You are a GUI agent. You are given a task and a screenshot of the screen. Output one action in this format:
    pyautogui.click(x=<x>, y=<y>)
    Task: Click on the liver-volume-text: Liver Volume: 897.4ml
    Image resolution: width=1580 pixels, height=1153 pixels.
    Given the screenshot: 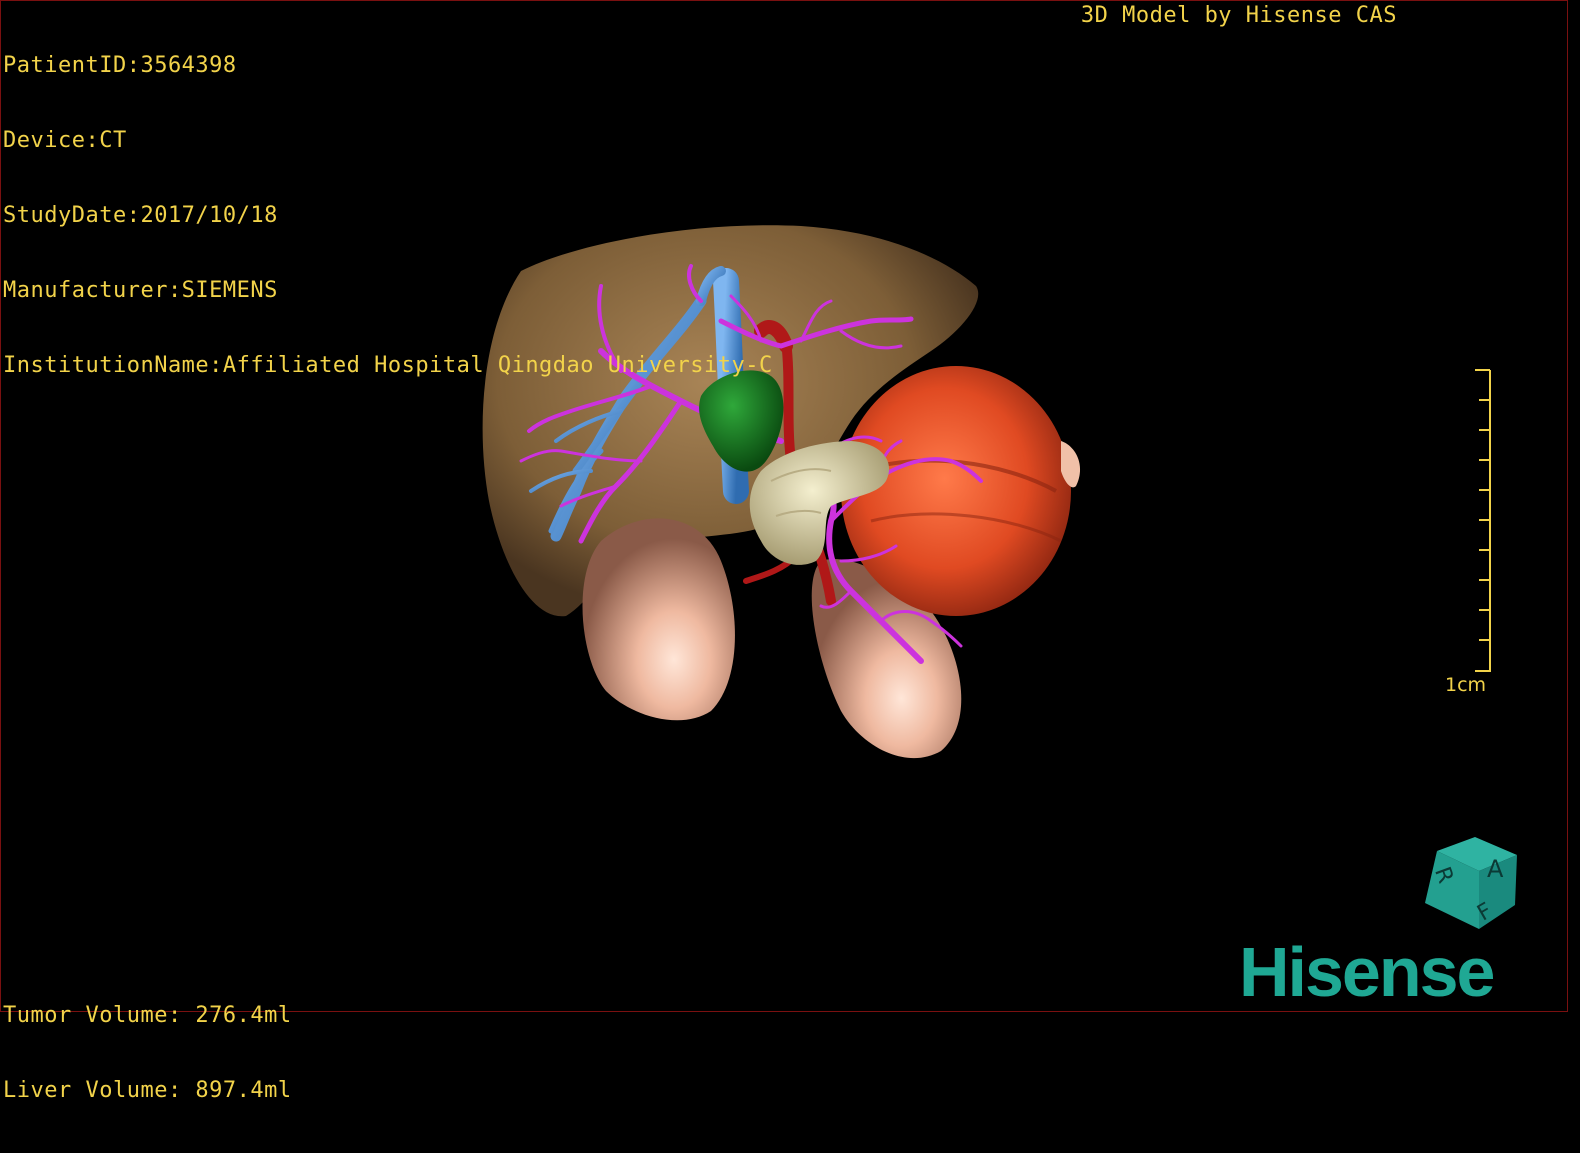 What is the action you would take?
    pyautogui.click(x=147, y=1090)
    